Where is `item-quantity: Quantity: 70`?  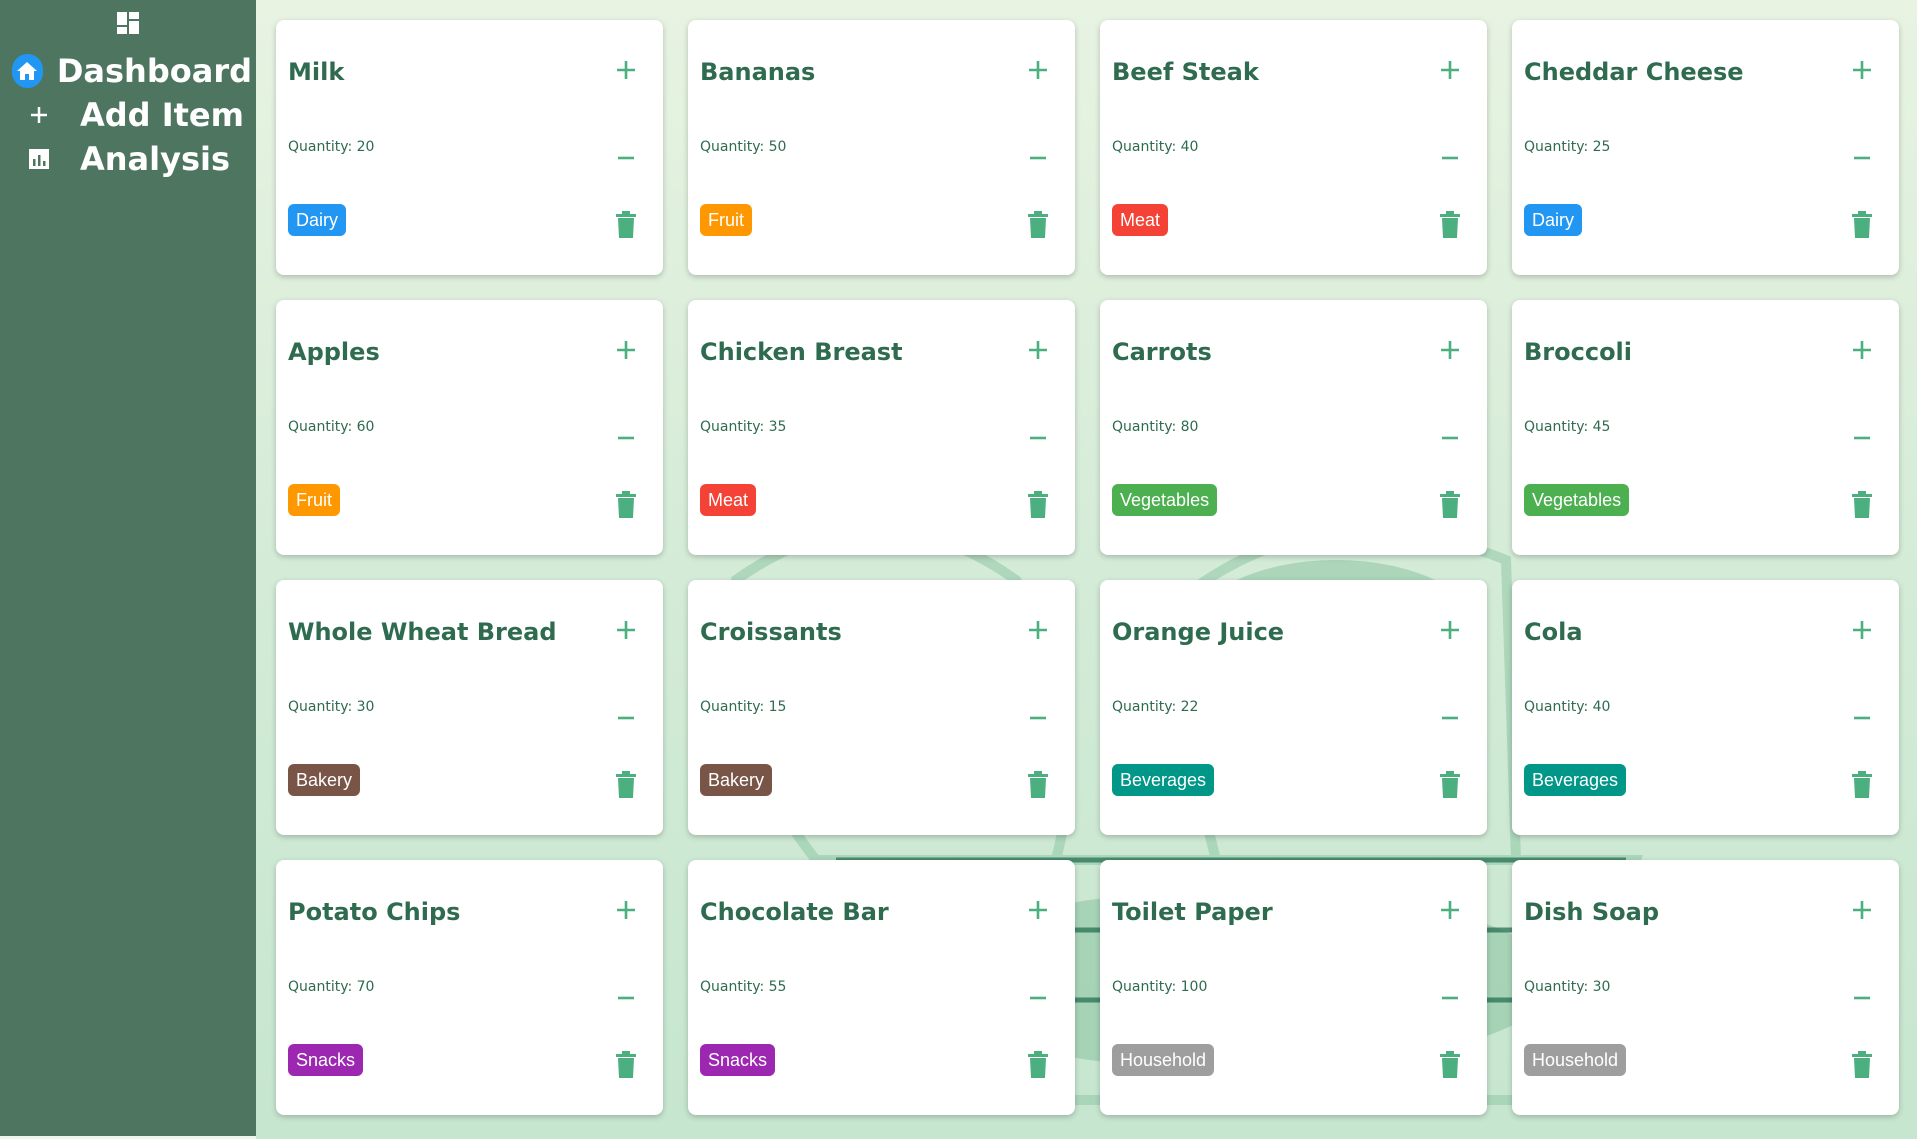
item-quantity: Quantity: 70 is located at coordinates (331, 987).